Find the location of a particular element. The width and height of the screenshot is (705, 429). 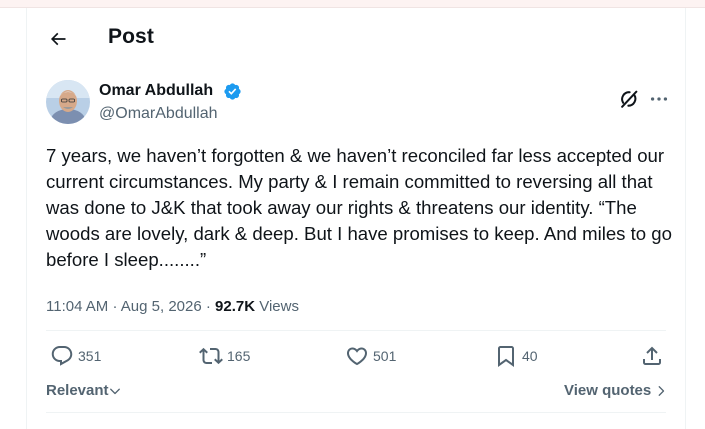

share-icon is located at coordinates (652, 355).